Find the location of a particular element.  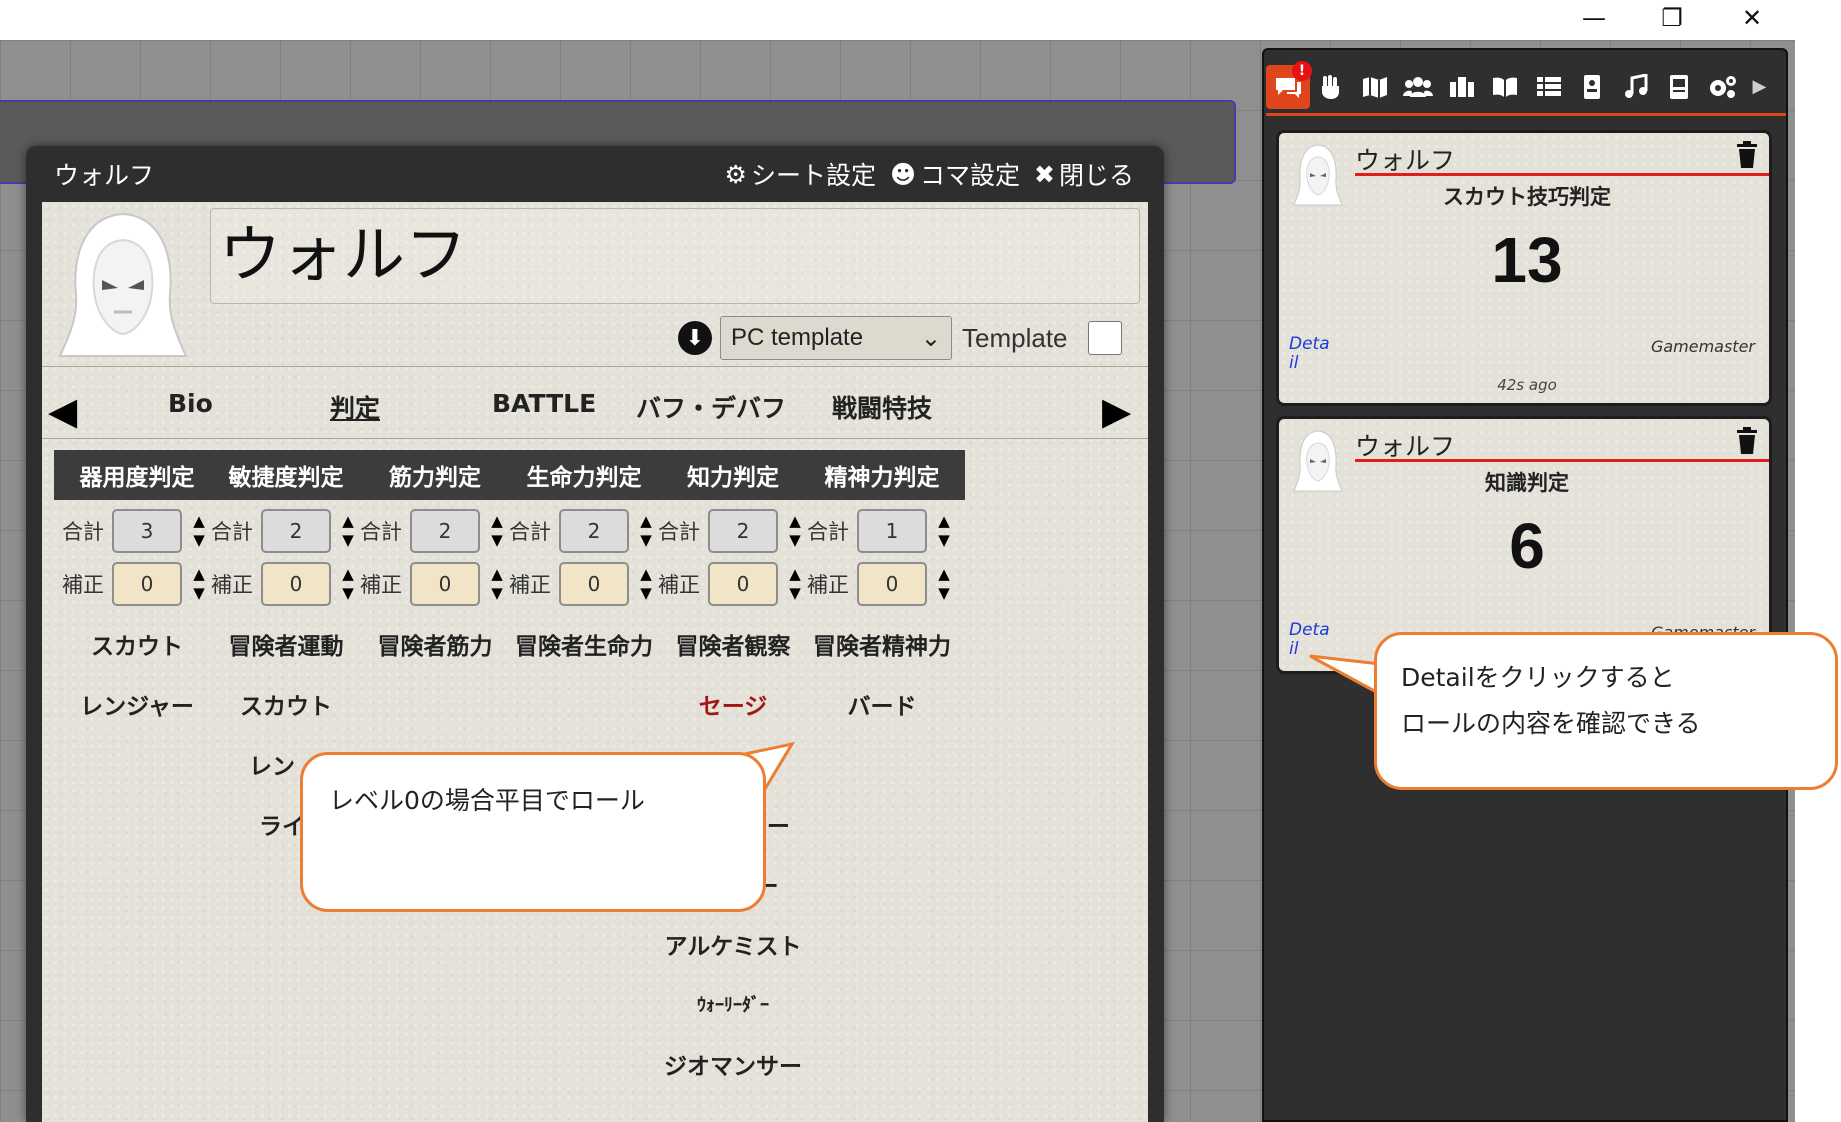

total-input: 3 is located at coordinates (147, 531).